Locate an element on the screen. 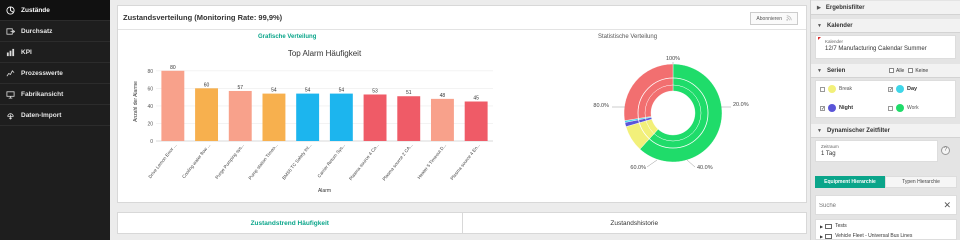 This screenshot has height=240, width=960. tree-item-tests: ▶ Tests is located at coordinates (833, 226).